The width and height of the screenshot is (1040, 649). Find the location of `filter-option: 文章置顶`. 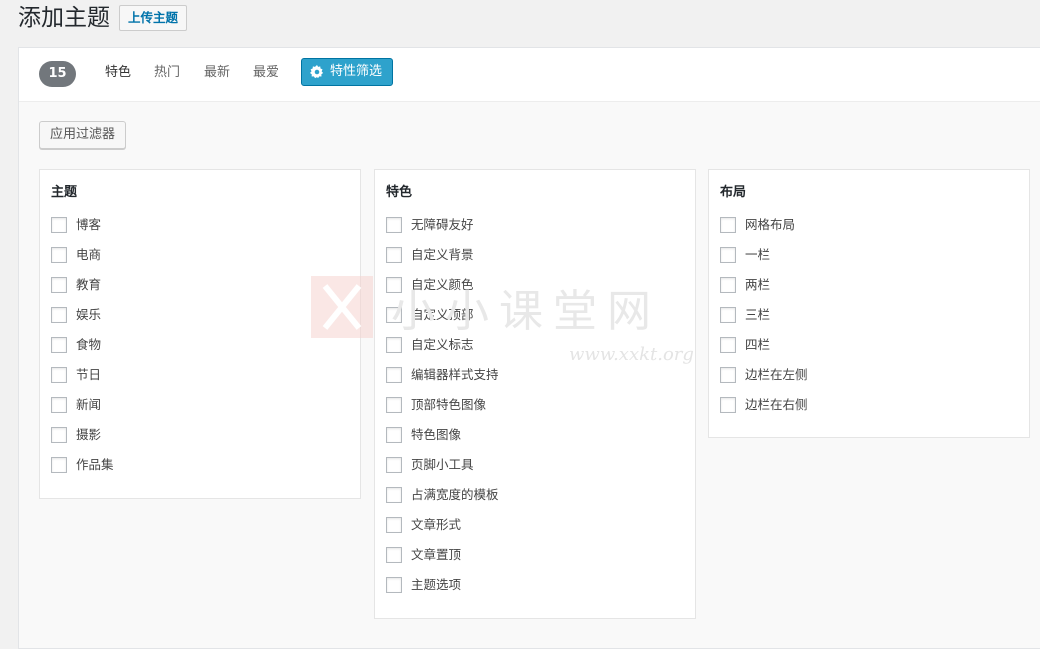

filter-option: 文章置顶 is located at coordinates (442, 562).